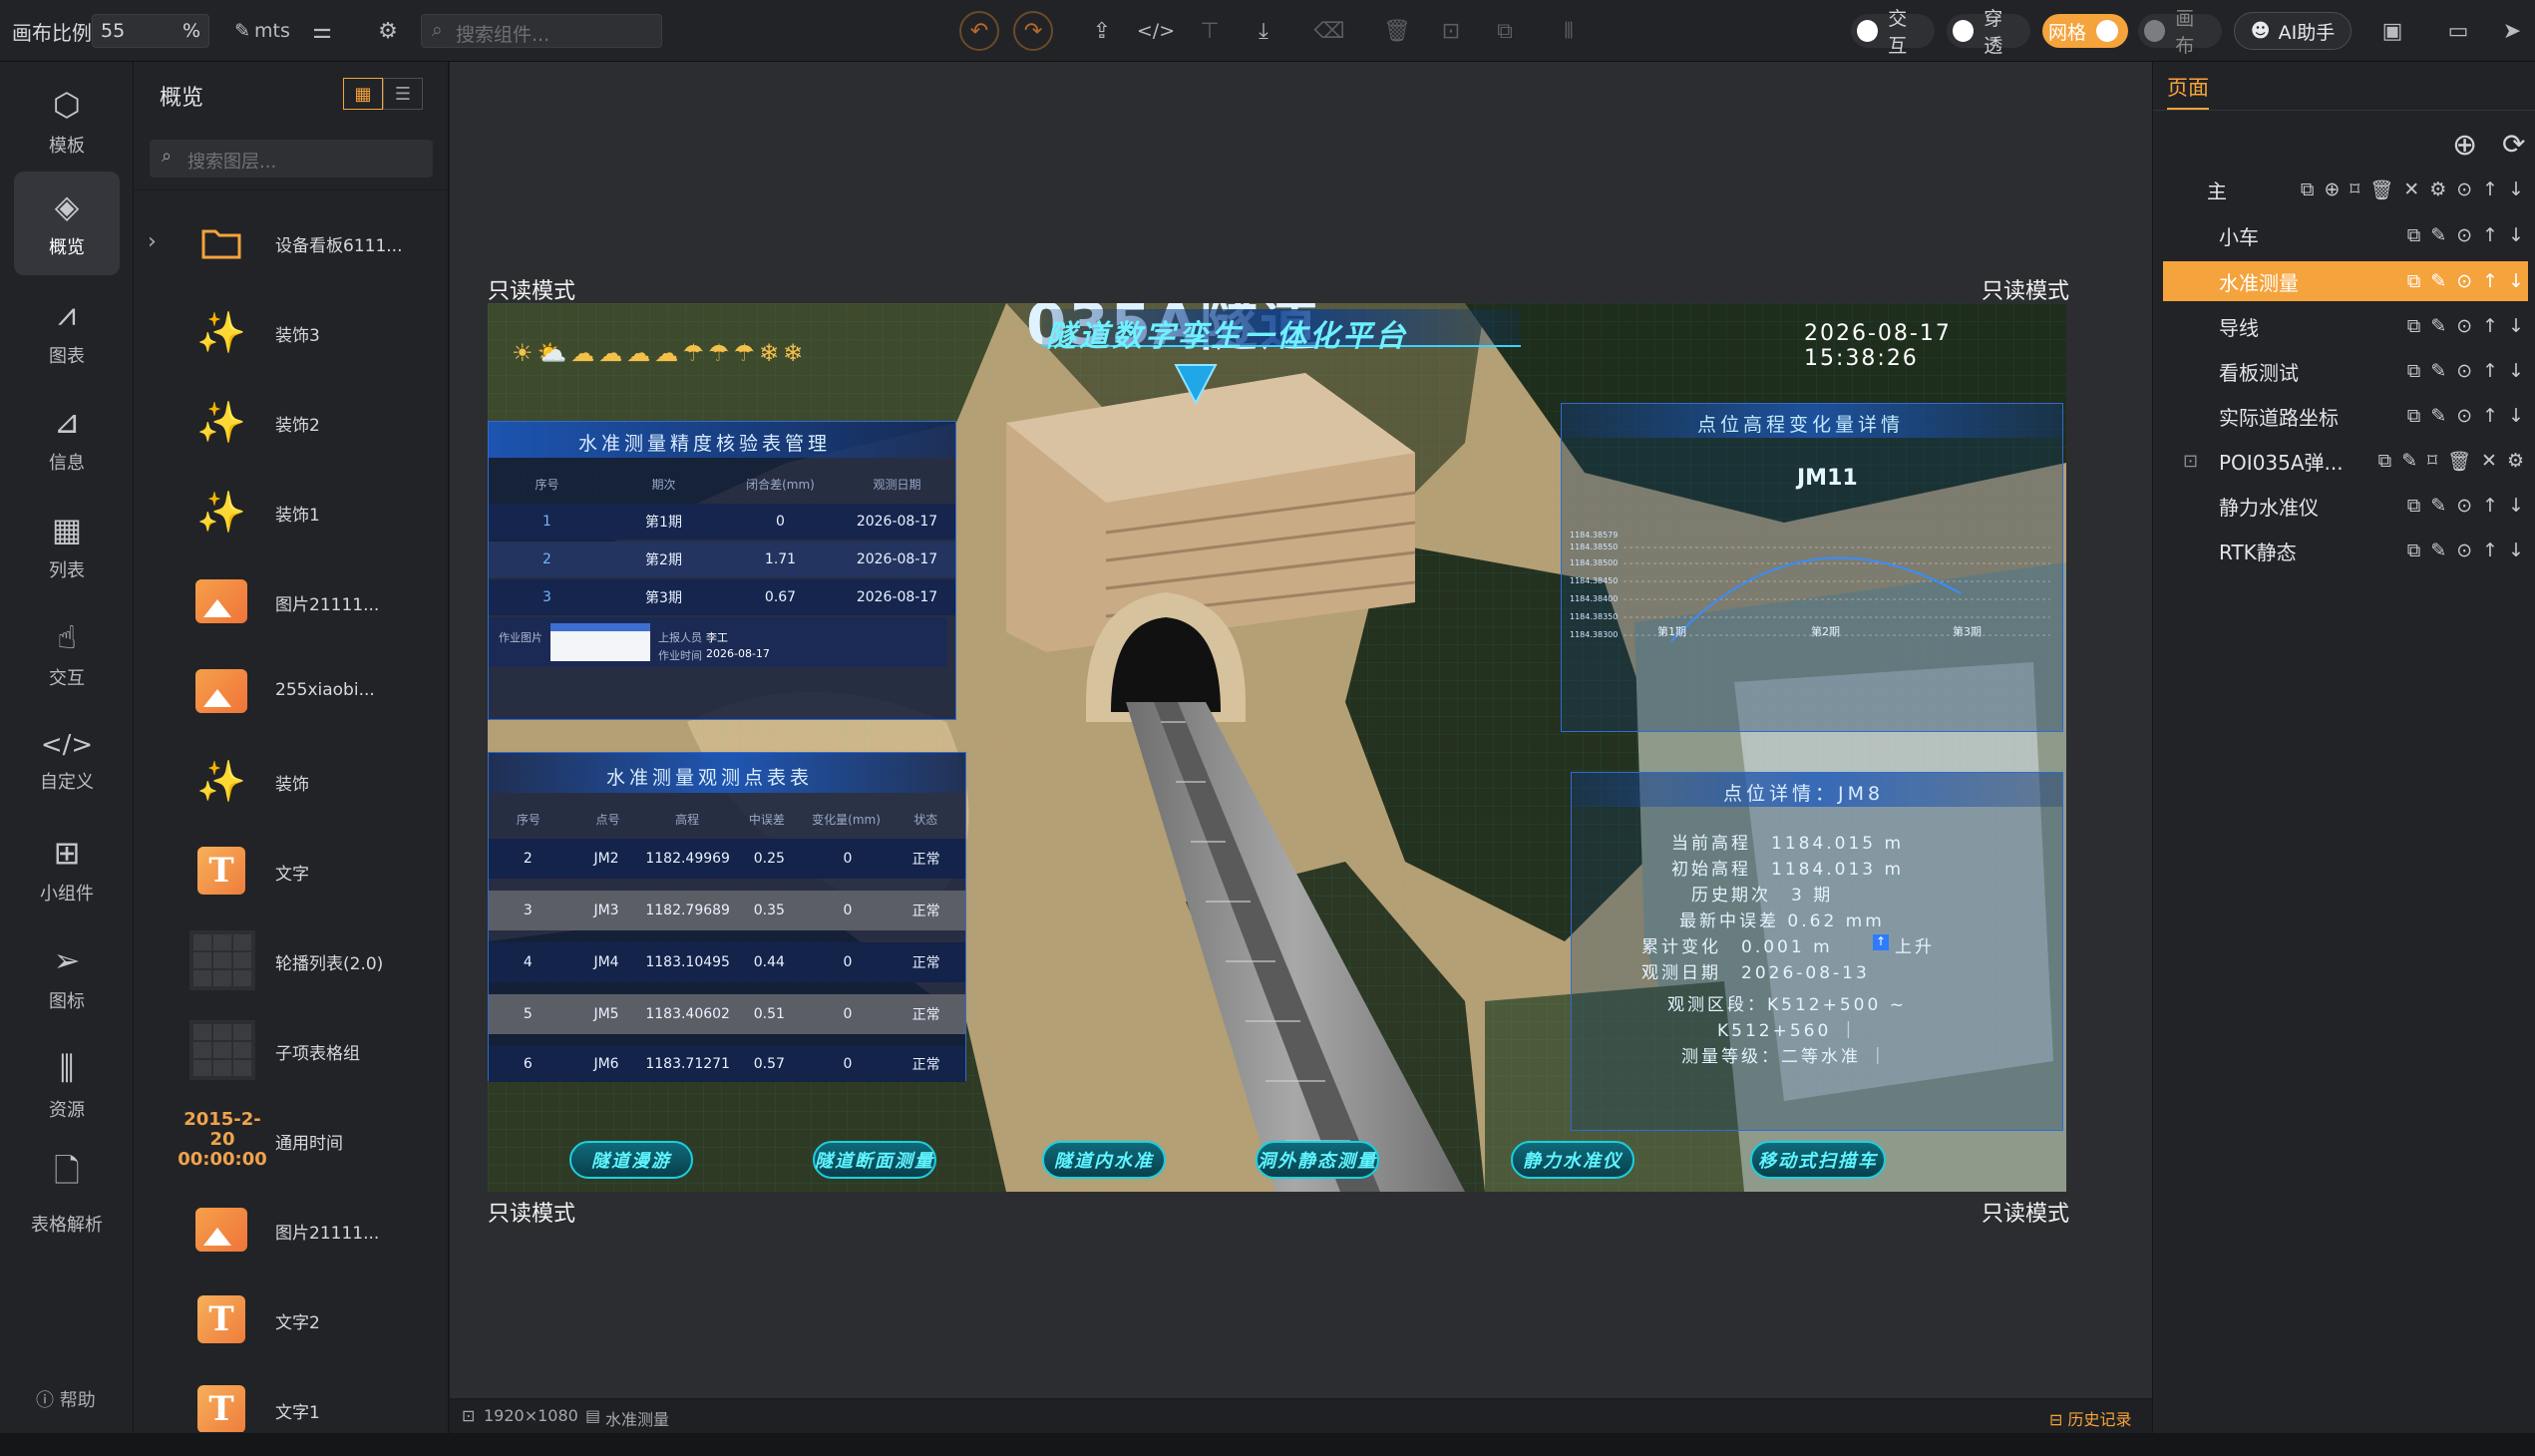 The image size is (2535, 1456). I want to click on code-icon: </>, so click(1156, 31).